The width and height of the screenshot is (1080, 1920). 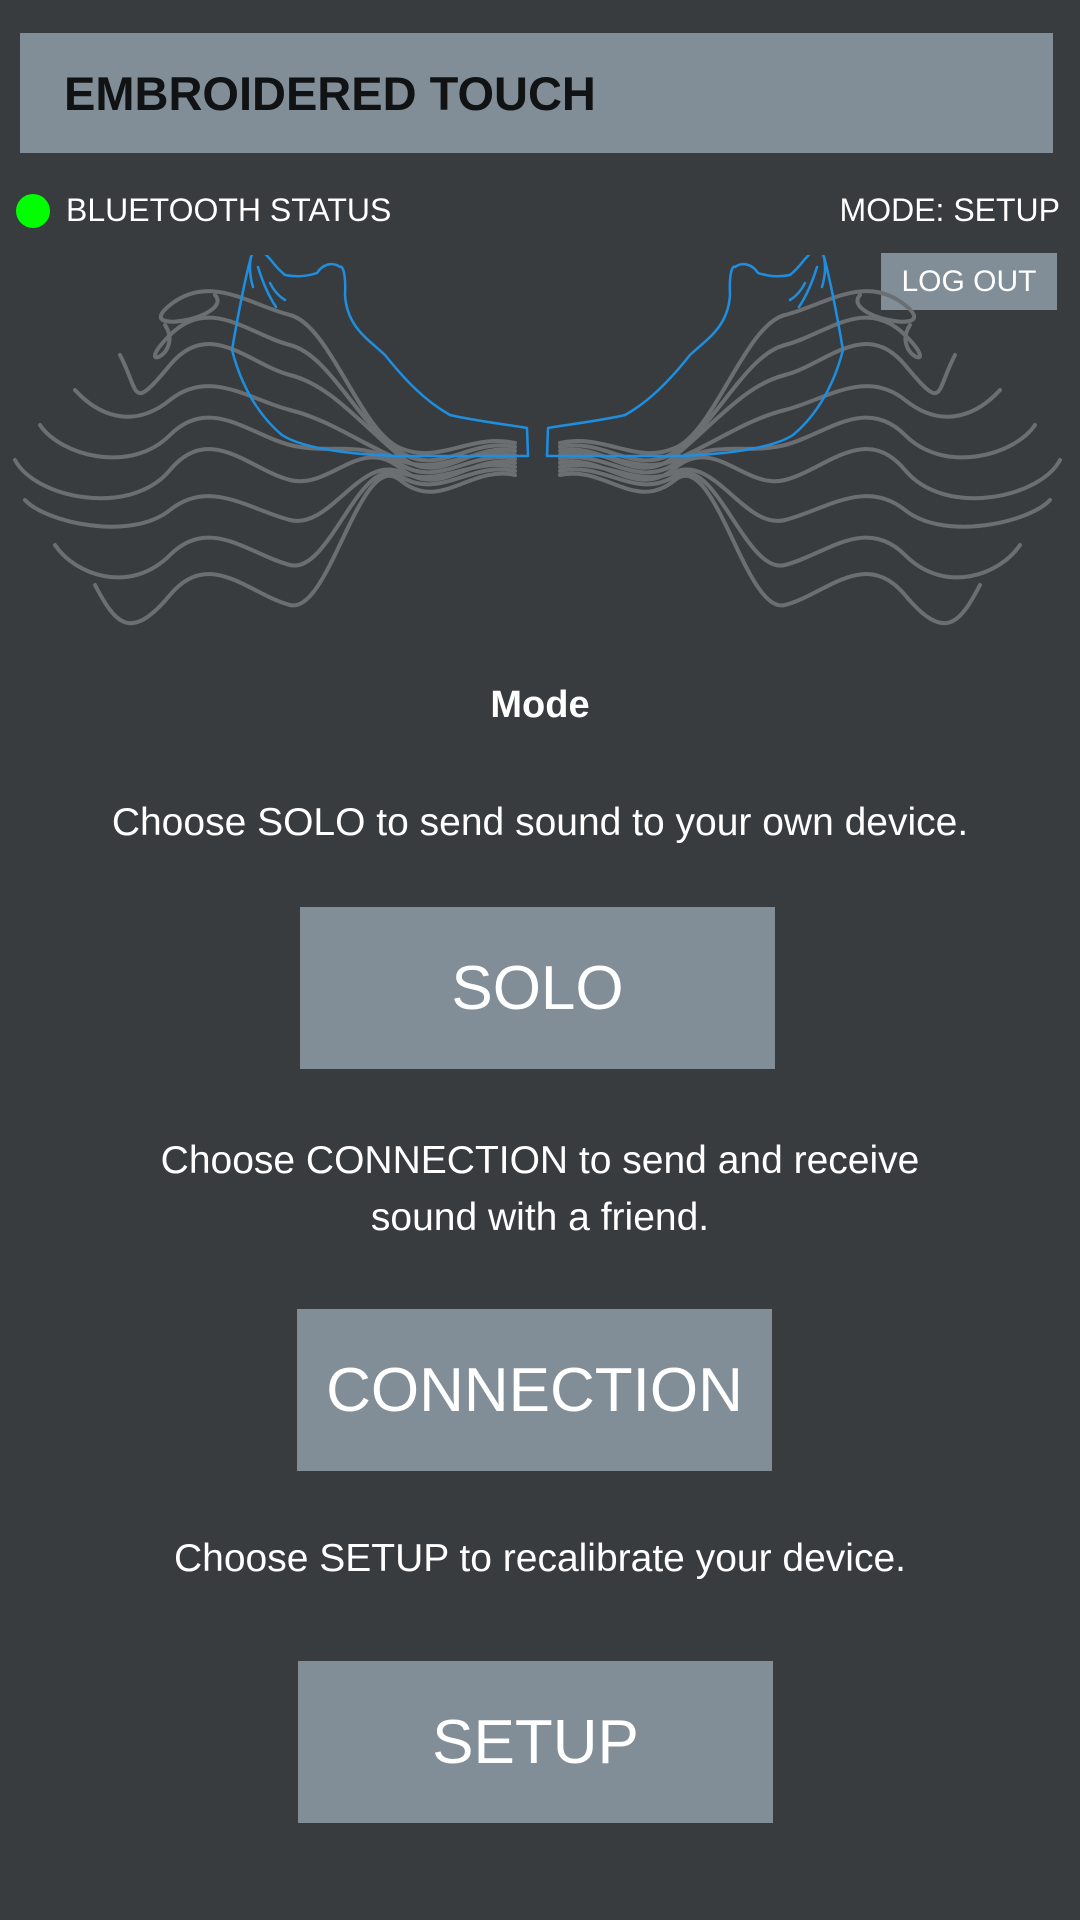 What do you see at coordinates (229, 210) in the screenshot?
I see `bluetooth-status-label: BLUETOOTH STATUS` at bounding box center [229, 210].